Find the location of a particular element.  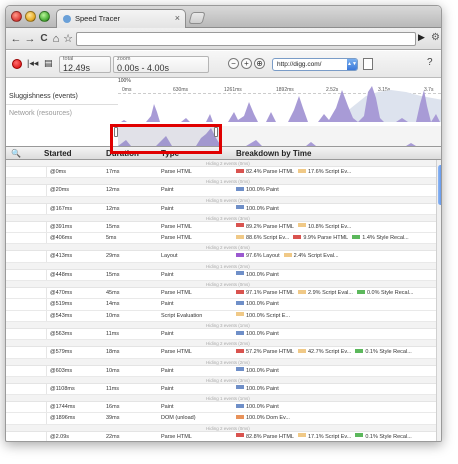

speed-tracer-favicon-icon is located at coordinates (67, 19).